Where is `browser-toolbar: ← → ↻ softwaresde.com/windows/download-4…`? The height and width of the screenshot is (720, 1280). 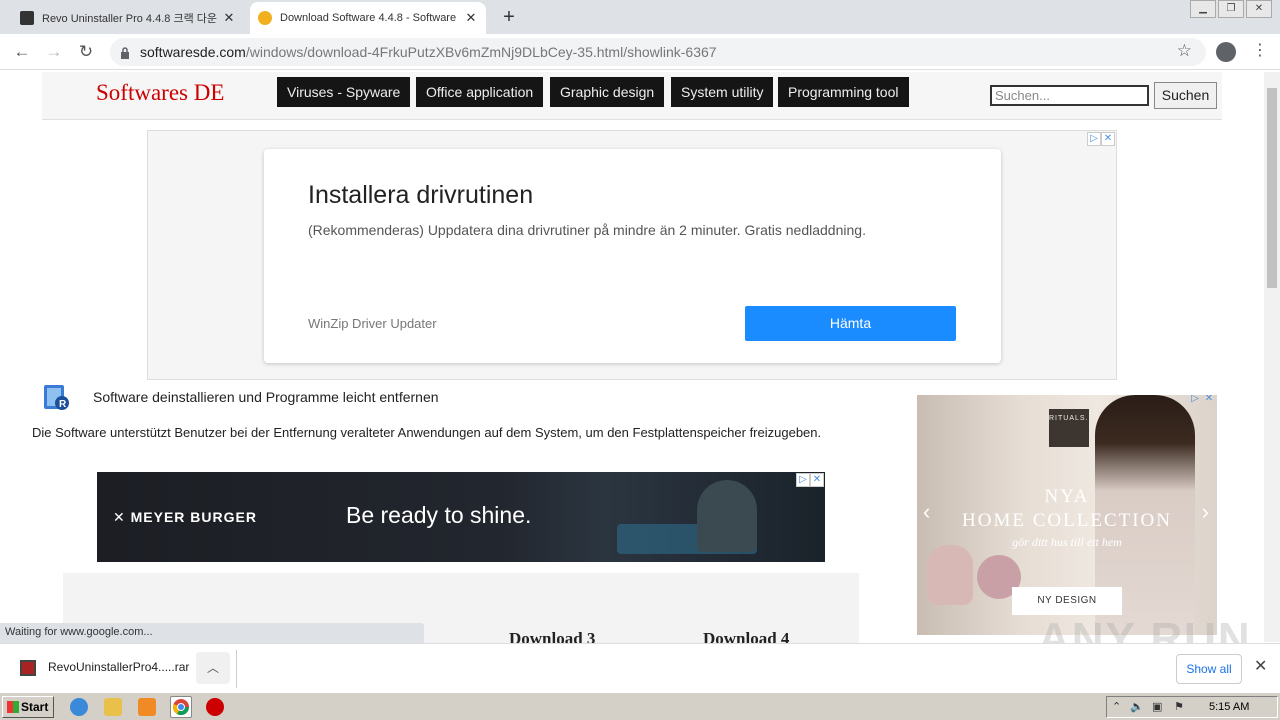
browser-toolbar: ← → ↻ softwaresde.com/windows/download-4… is located at coordinates (640, 52).